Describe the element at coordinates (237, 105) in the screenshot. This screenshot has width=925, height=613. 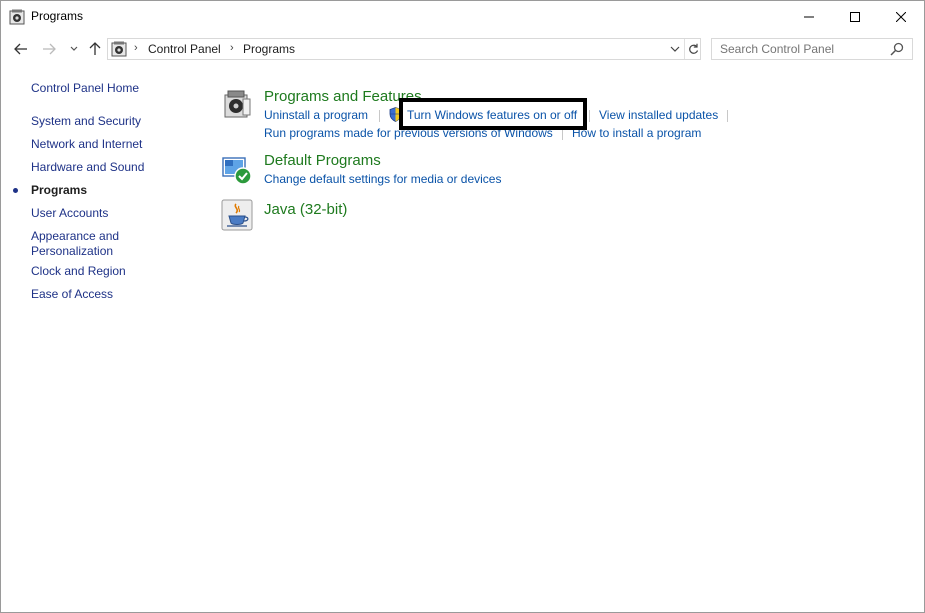
I see `programs-features-icon` at that location.